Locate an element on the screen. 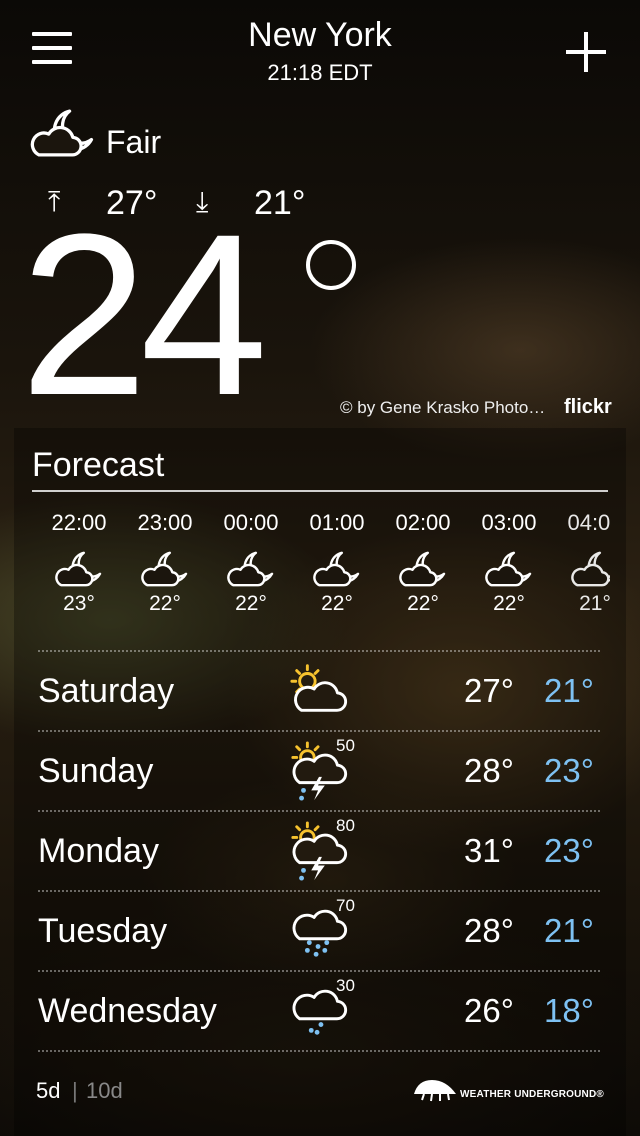 This screenshot has height=1136, width=640. forecast-divider is located at coordinates (320, 491).